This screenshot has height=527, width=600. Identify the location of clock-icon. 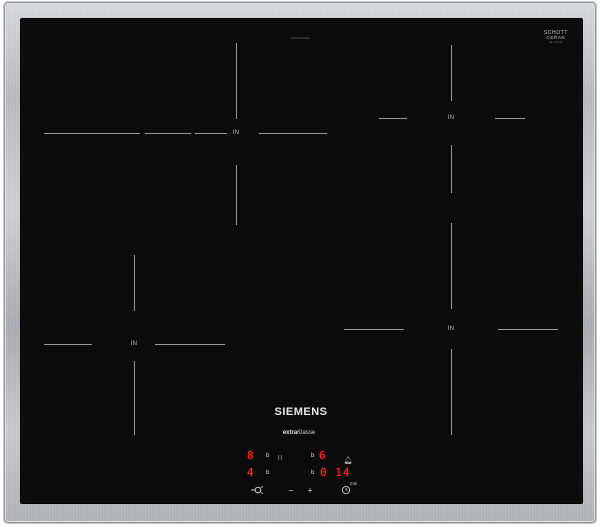
(346, 490).